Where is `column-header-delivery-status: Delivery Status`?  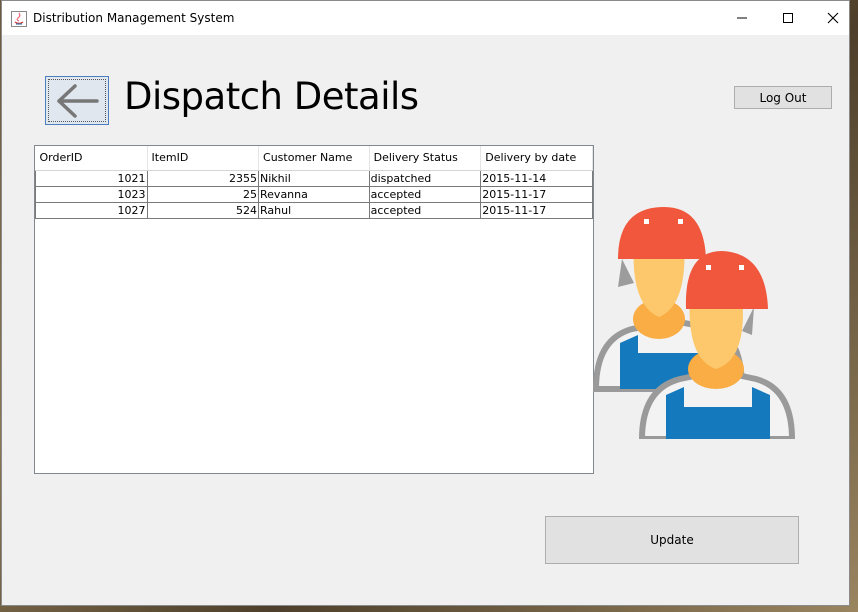 column-header-delivery-status: Delivery Status is located at coordinates (425, 158).